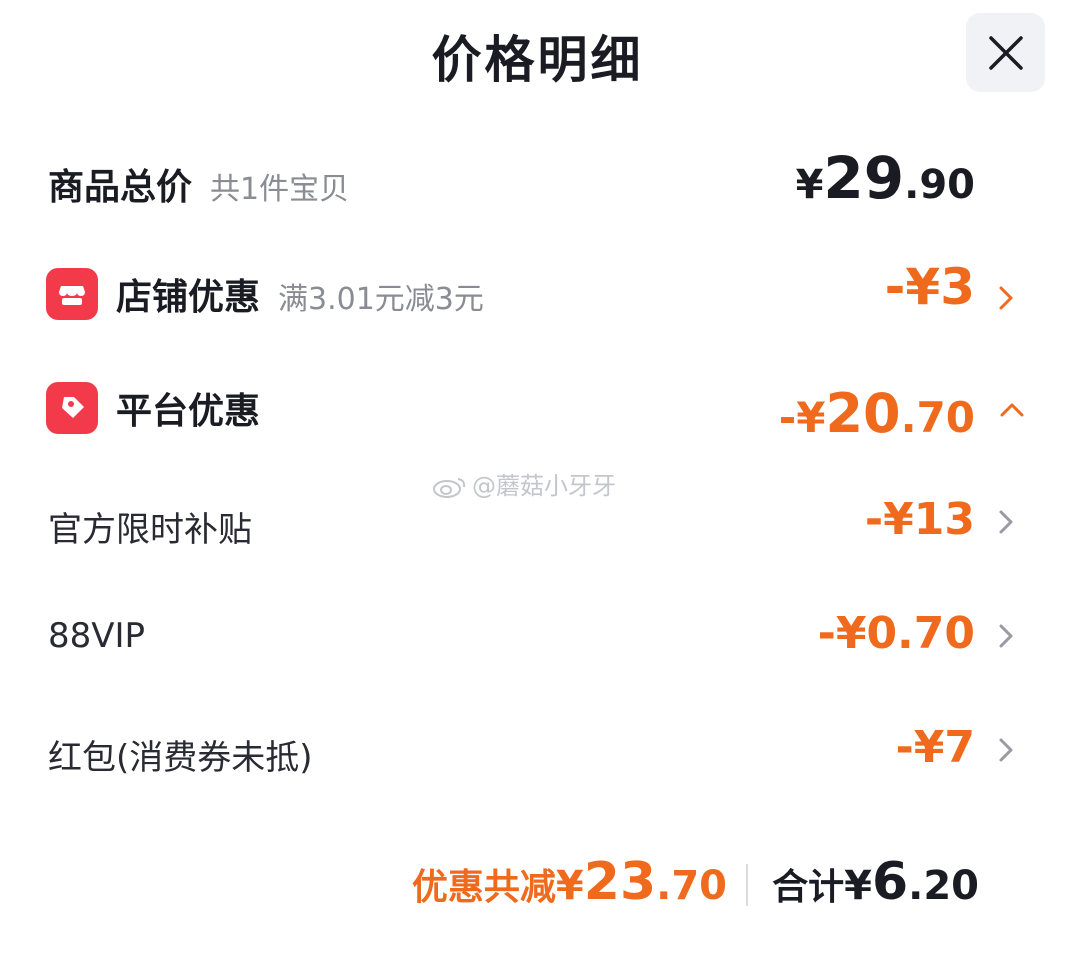 This screenshot has height=960, width=1075. I want to click on platform-discount-label: 平台优惠, so click(188, 411).